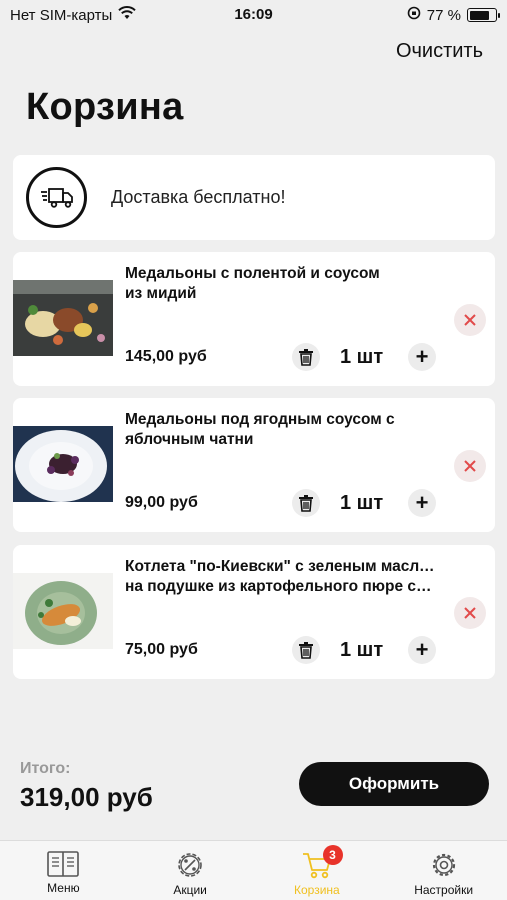 This screenshot has width=507, height=900. I want to click on tab-bar: Меню Акции 3 Корзина Настройки, so click(253, 870).